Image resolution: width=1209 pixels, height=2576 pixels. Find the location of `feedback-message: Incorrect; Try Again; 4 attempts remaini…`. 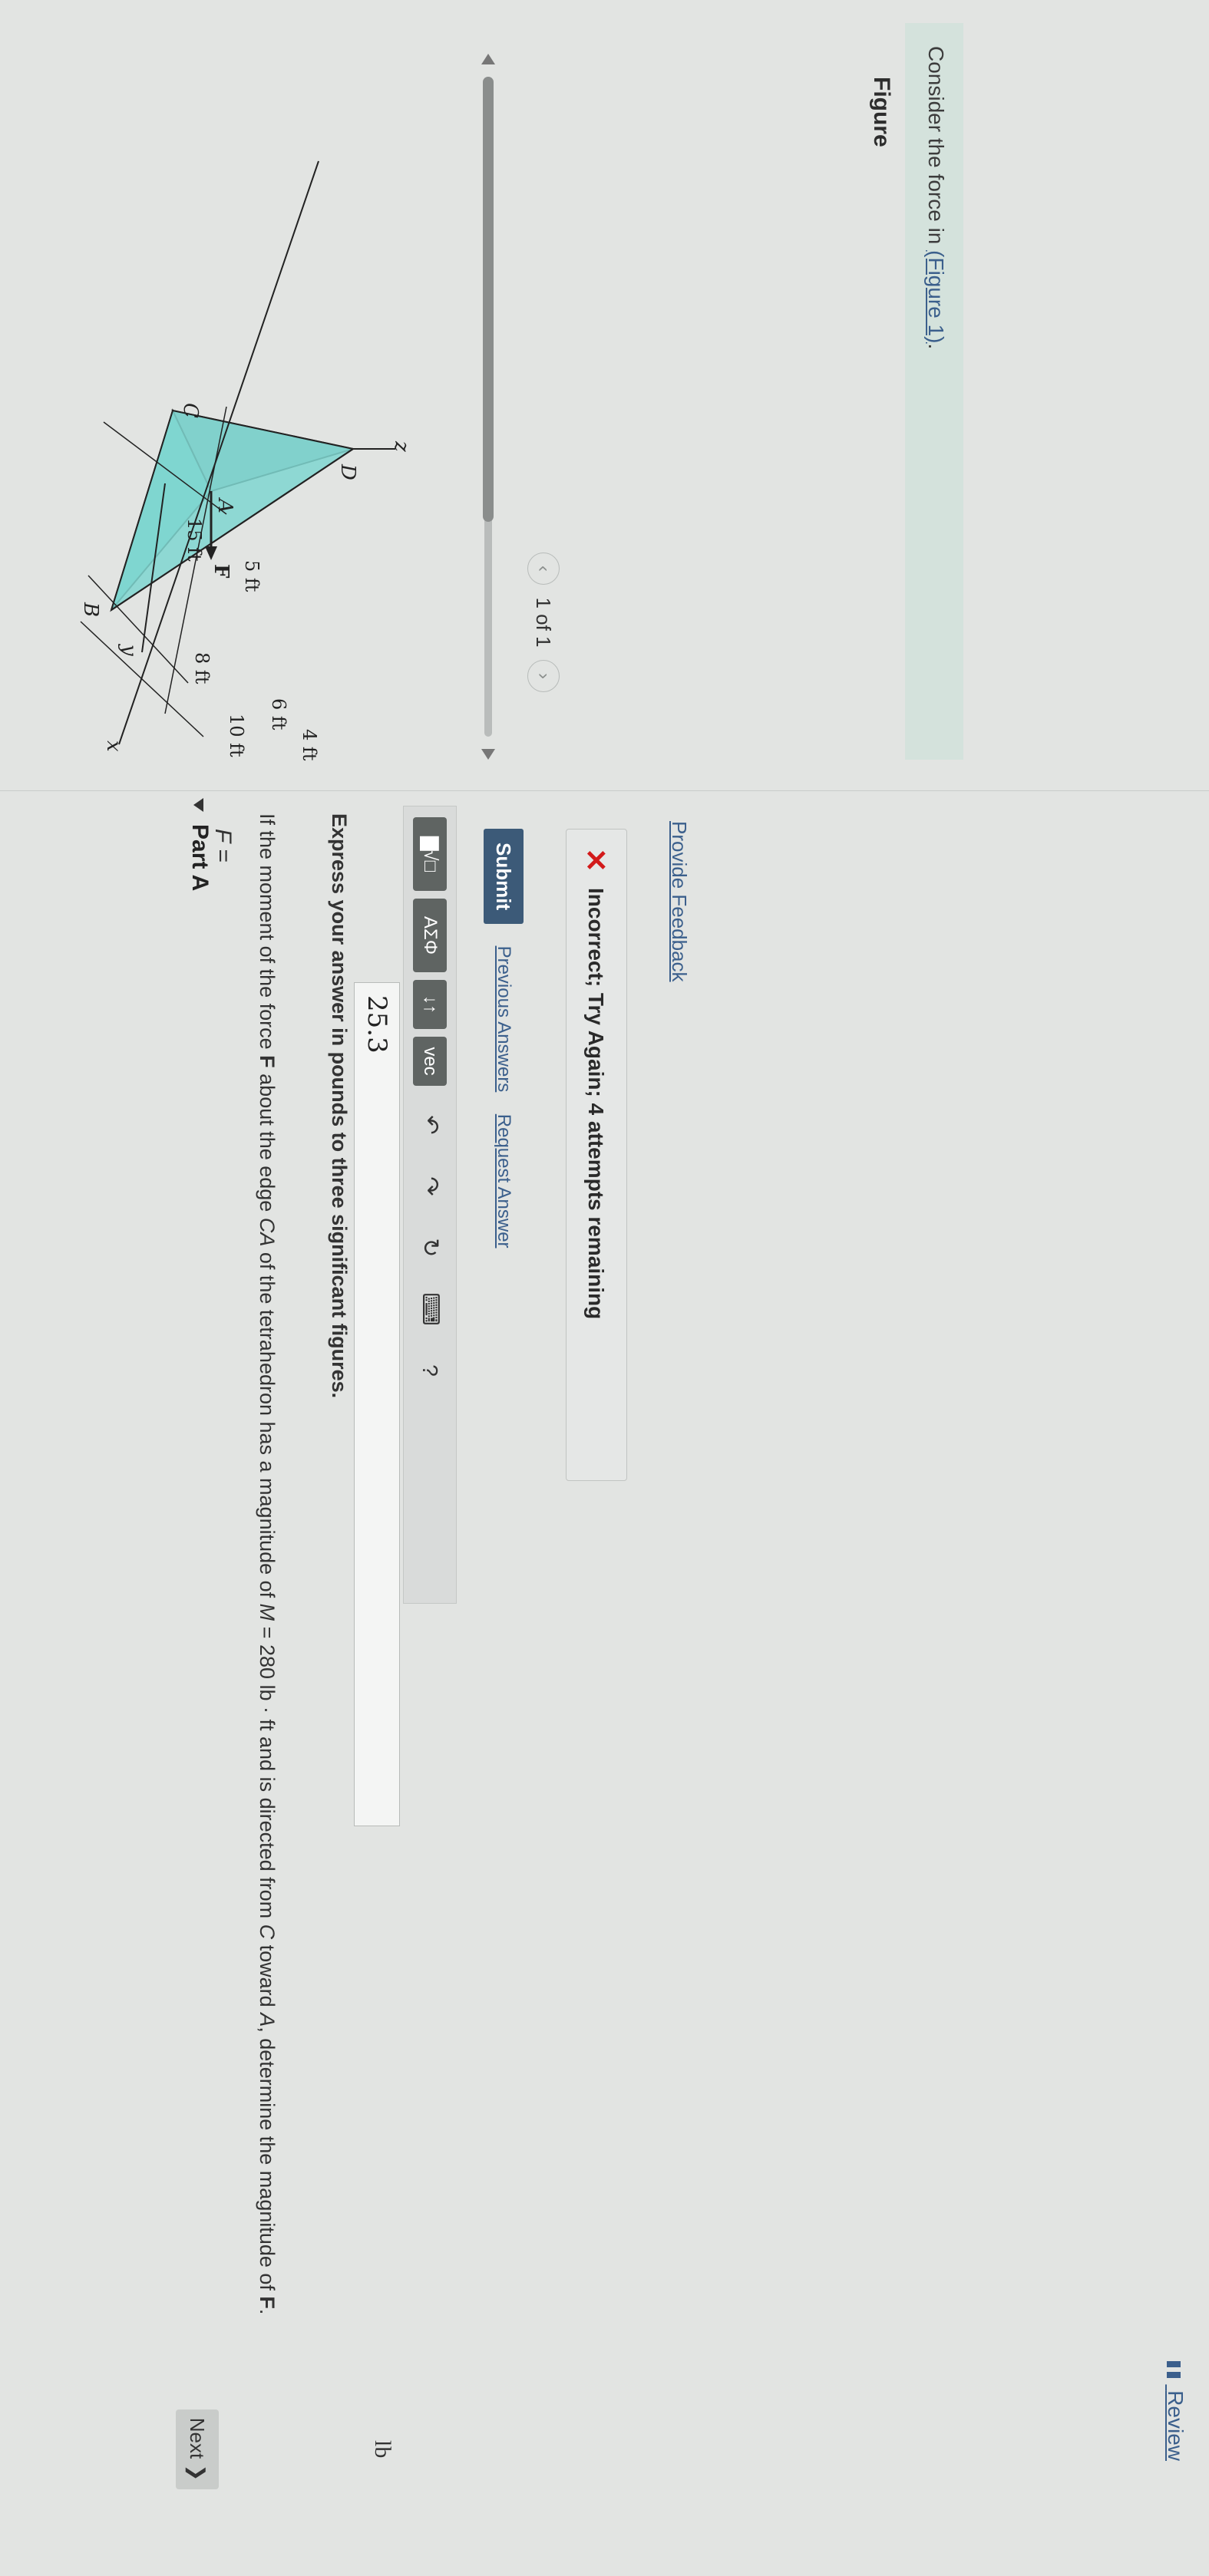

feedback-message: Incorrect; Try Again; 4 attempts remaini… is located at coordinates (596, 1104).